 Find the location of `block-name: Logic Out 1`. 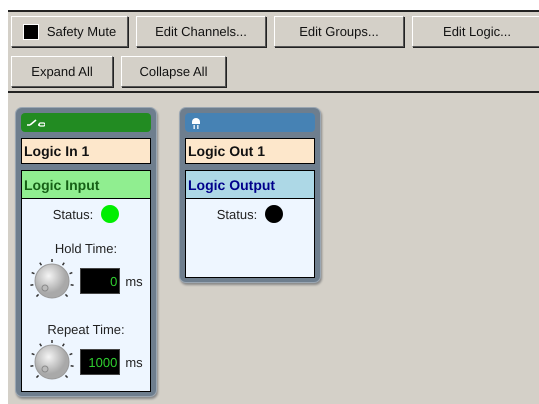

block-name: Logic Out 1 is located at coordinates (250, 151).